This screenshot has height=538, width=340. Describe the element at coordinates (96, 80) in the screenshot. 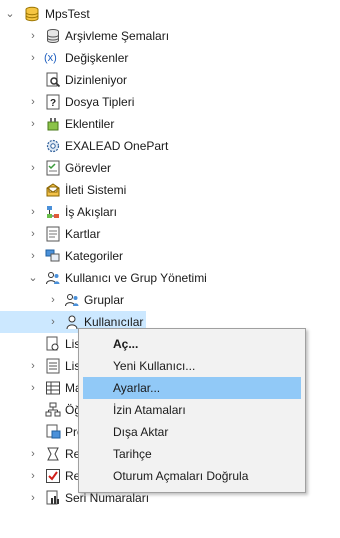

I see `tree-item-label: Dizinleniyor` at that location.